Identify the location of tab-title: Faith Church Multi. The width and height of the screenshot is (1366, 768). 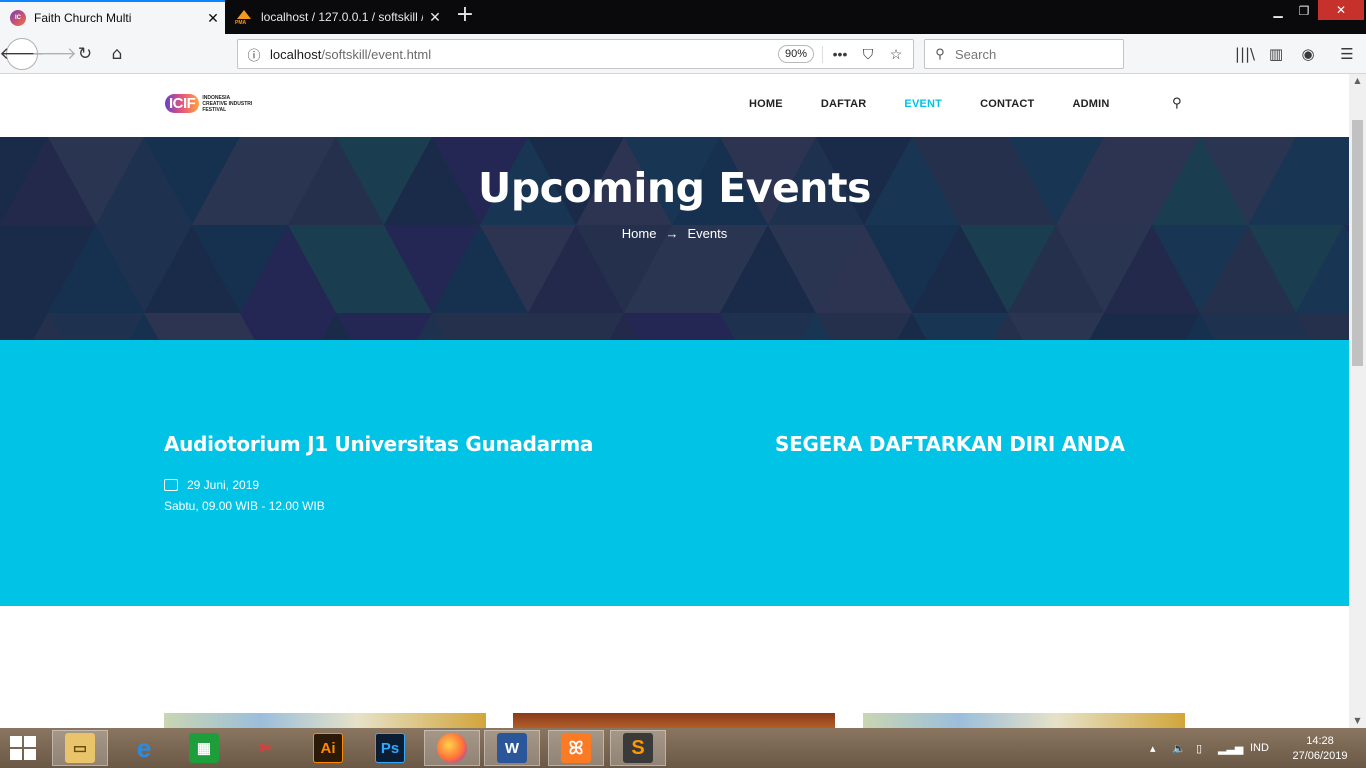
(83, 18).